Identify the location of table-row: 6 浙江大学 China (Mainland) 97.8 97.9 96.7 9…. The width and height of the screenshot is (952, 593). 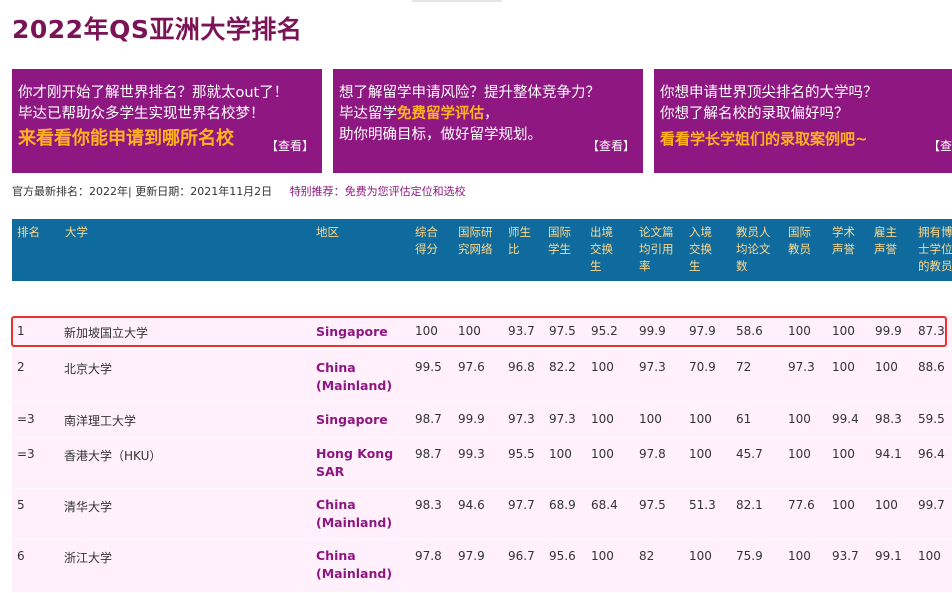
(482, 566).